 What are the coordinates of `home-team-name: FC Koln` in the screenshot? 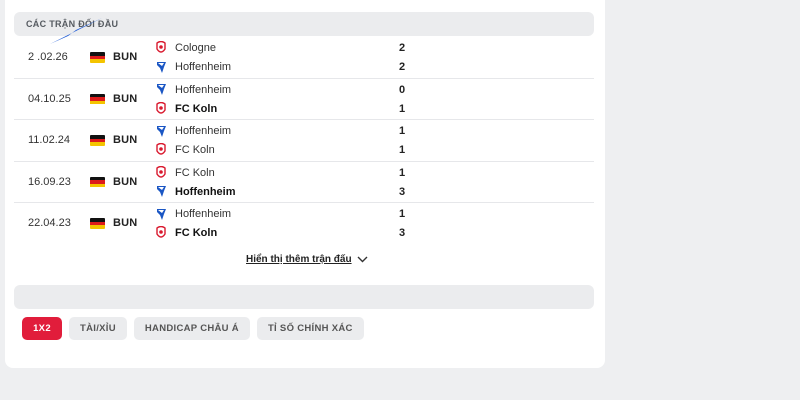 It's located at (195, 172).